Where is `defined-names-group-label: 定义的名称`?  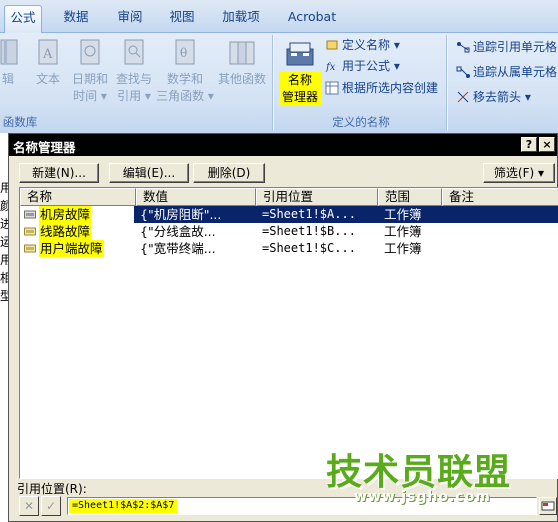
defined-names-group-label: 定义的名称 is located at coordinates (361, 122).